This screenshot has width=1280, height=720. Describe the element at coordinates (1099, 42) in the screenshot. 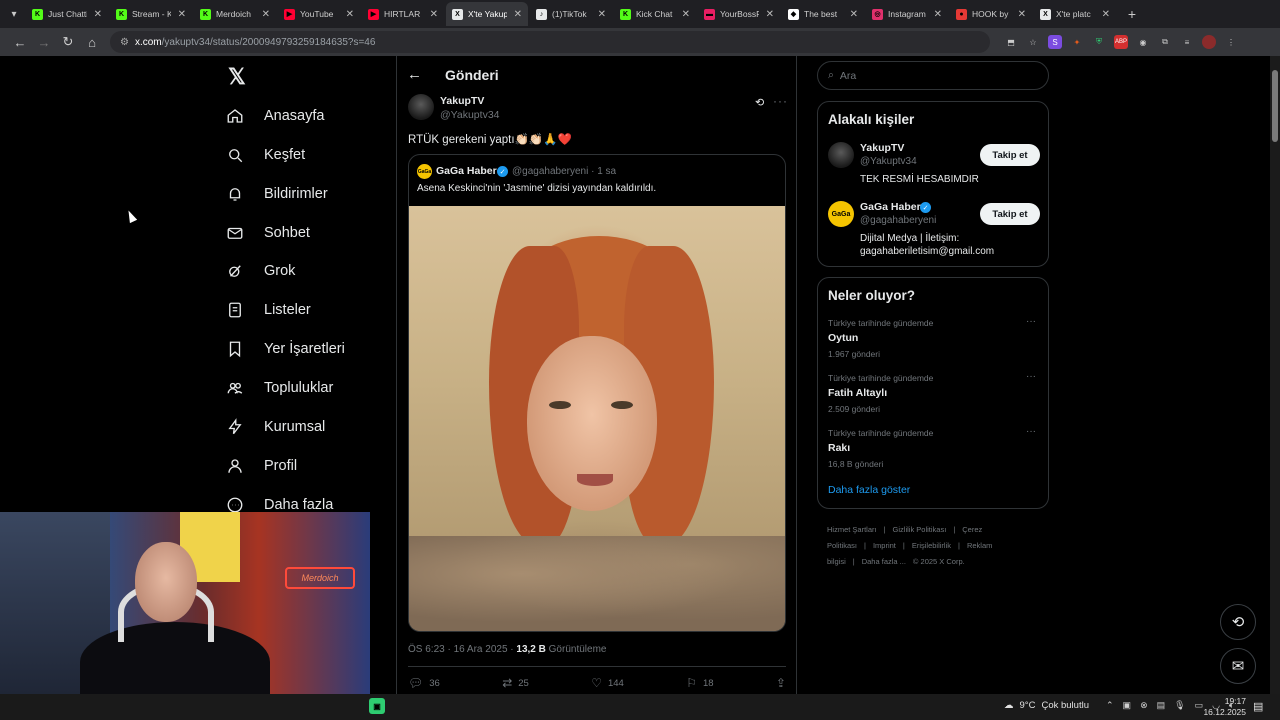

I see `extension-shield-icon: ⛨` at that location.